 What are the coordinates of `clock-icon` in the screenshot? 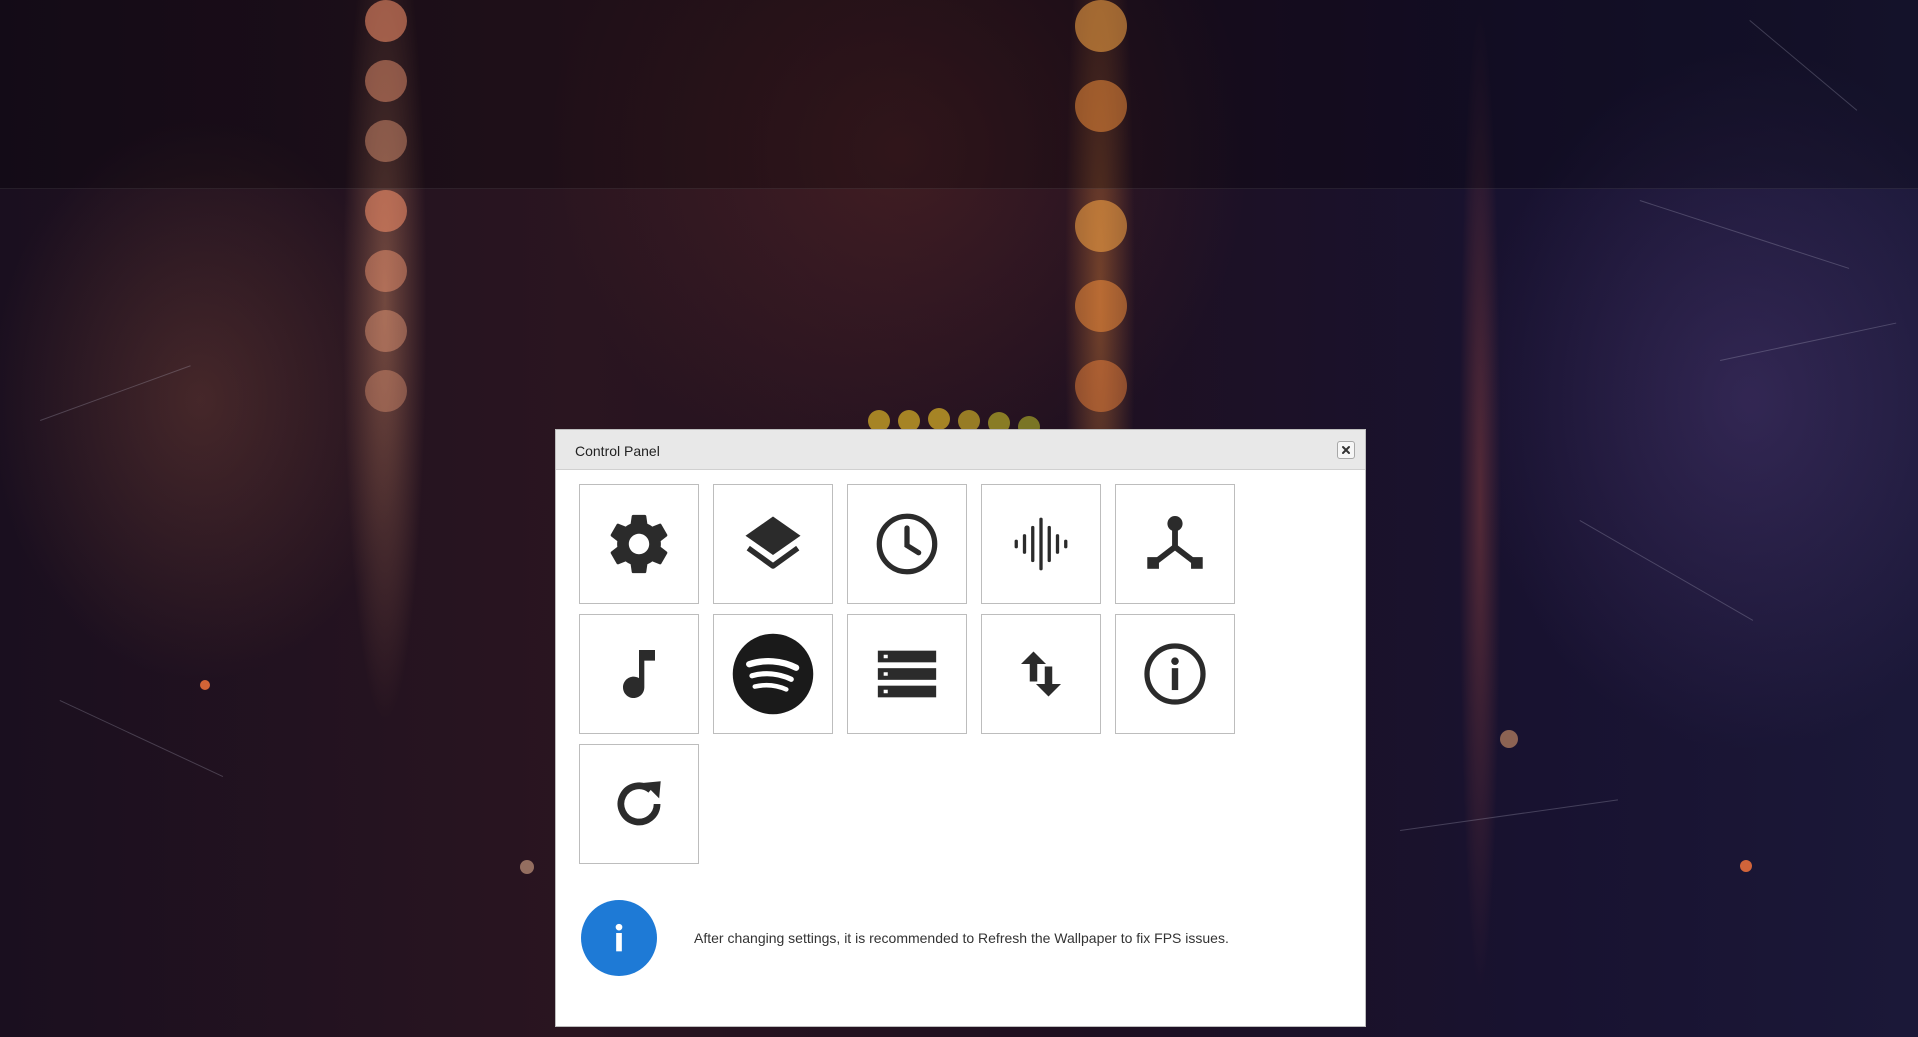 It's located at (907, 544).